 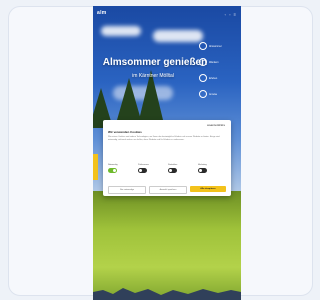 I want to click on side-link: Almsommer, so click(x=220, y=46).